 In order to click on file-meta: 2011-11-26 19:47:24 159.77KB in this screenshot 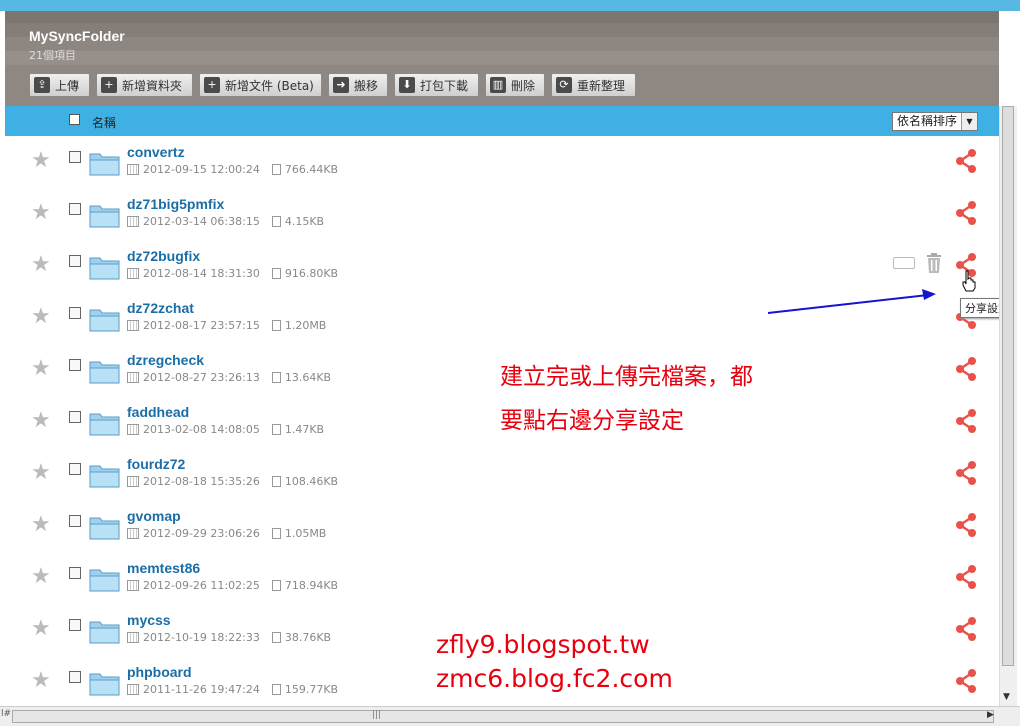, I will do `click(232, 689)`.